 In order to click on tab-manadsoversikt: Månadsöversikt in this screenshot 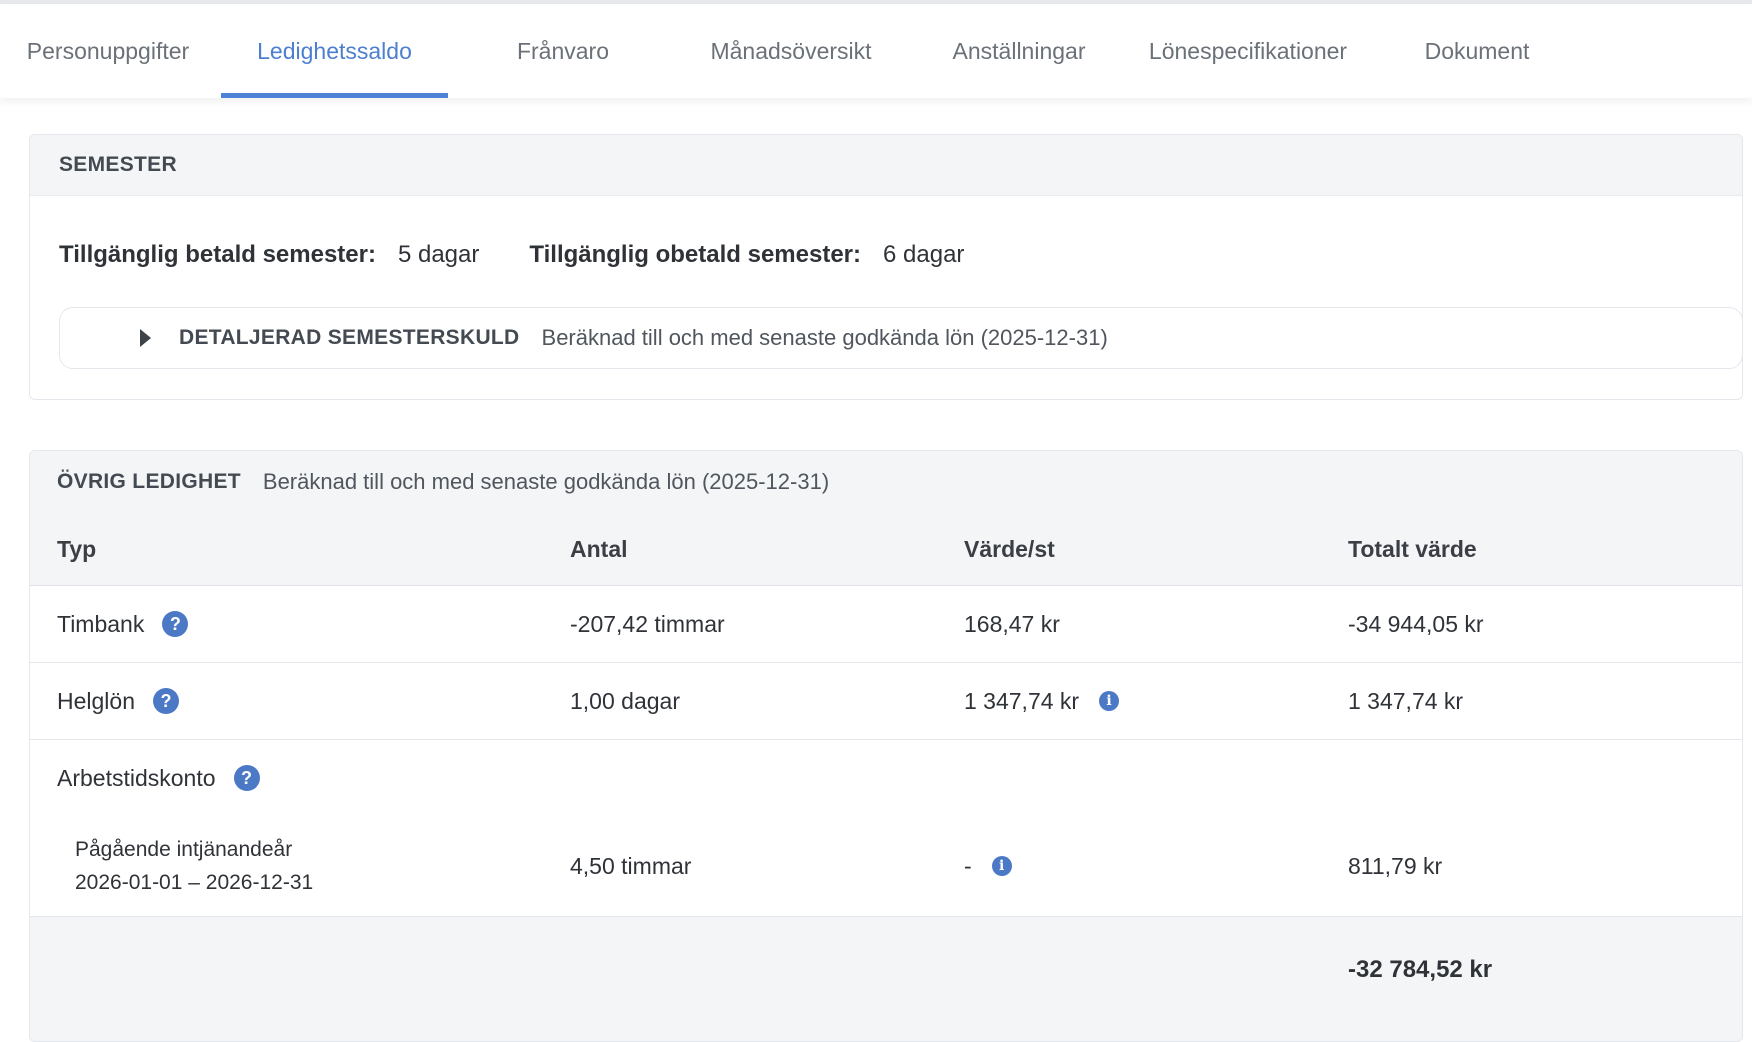, I will do `click(791, 51)`.